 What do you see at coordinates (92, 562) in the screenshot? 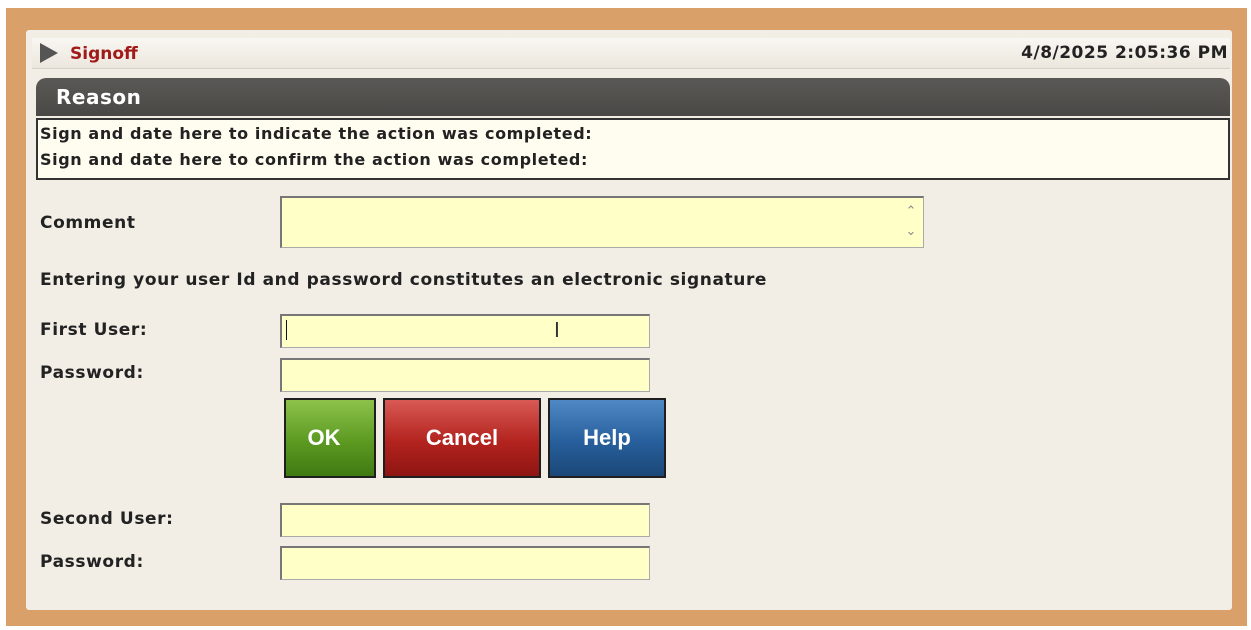
I see `second-password-label: Password:` at bounding box center [92, 562].